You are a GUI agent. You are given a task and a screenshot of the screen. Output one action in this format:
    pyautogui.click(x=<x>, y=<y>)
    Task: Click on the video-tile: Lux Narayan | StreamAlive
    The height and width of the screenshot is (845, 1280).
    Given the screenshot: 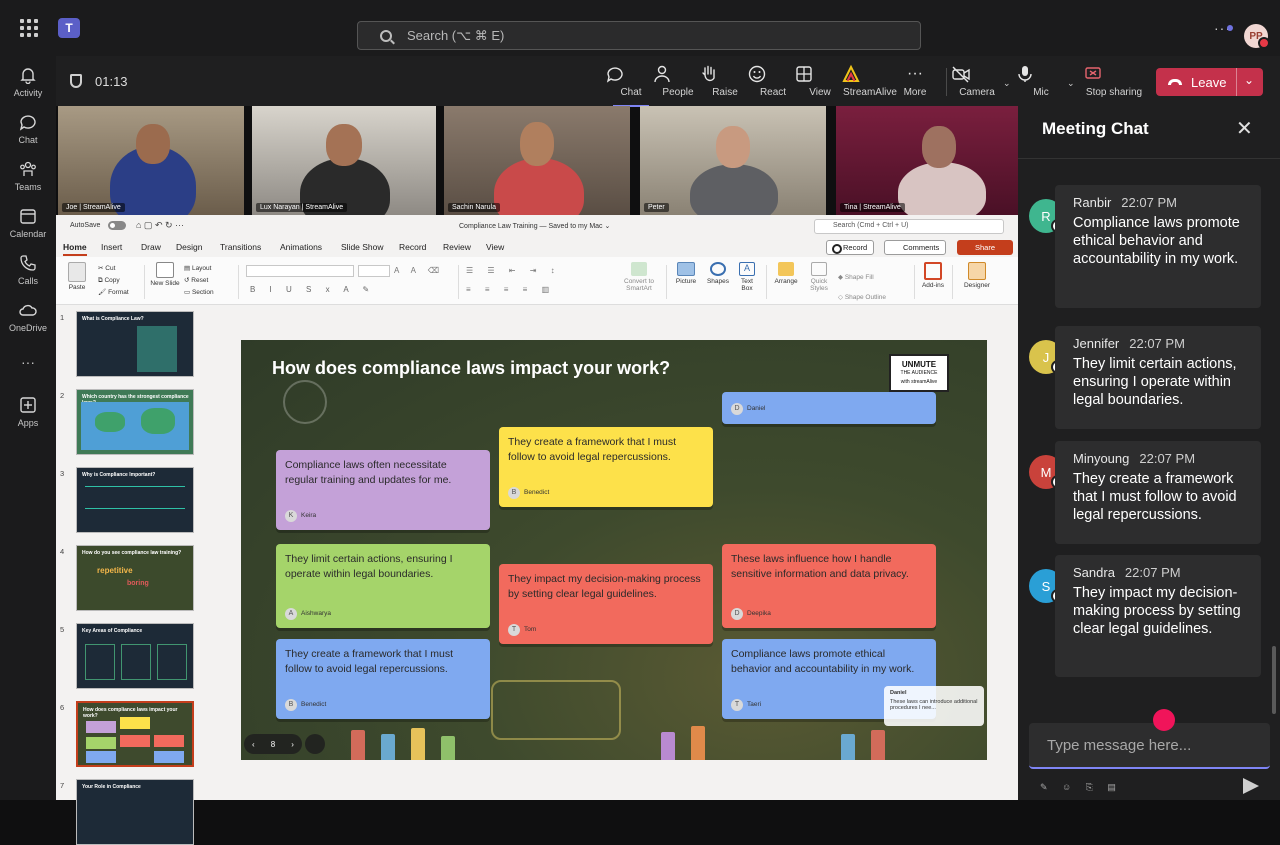 What is the action you would take?
    pyautogui.click(x=344, y=160)
    